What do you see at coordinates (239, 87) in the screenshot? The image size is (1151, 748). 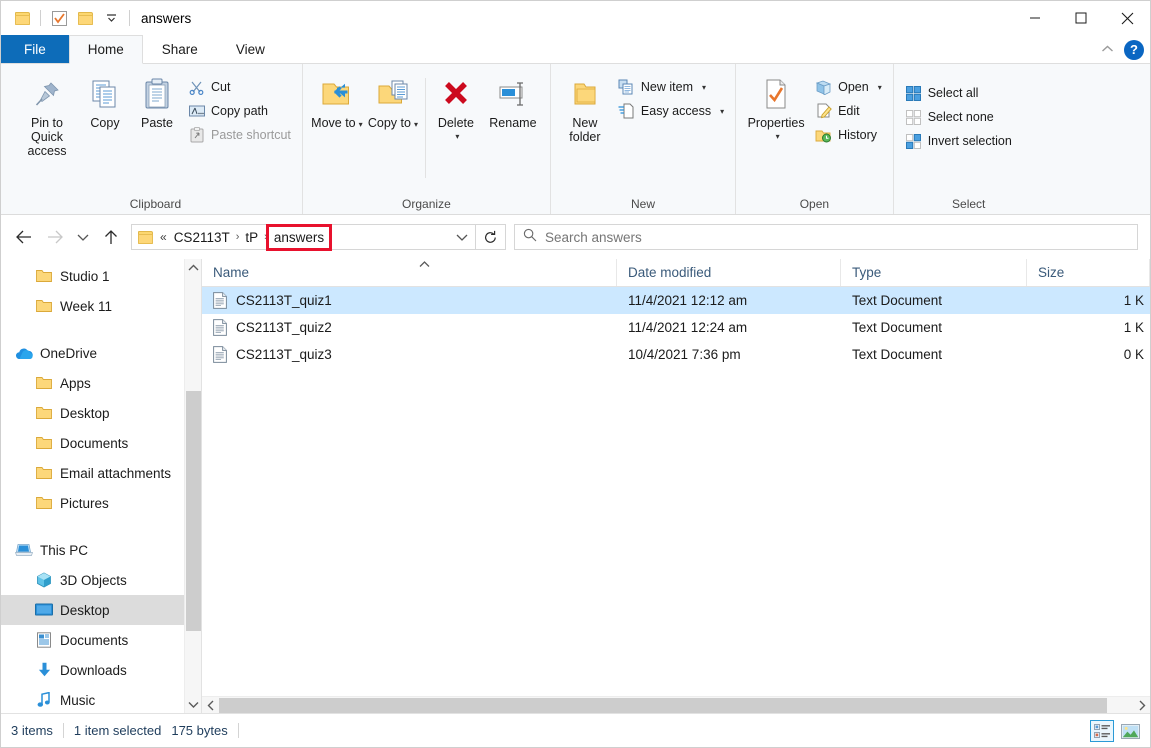 I see `cut-button: Cut` at bounding box center [239, 87].